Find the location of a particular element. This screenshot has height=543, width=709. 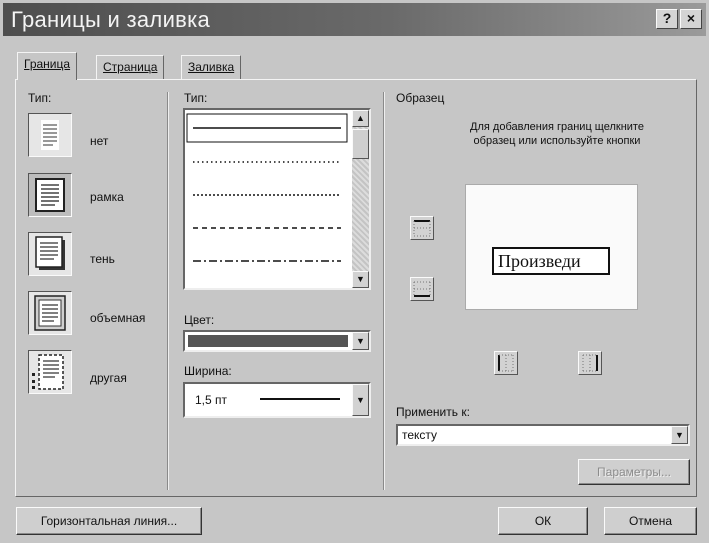

width-label: Ширина: is located at coordinates (208, 371).